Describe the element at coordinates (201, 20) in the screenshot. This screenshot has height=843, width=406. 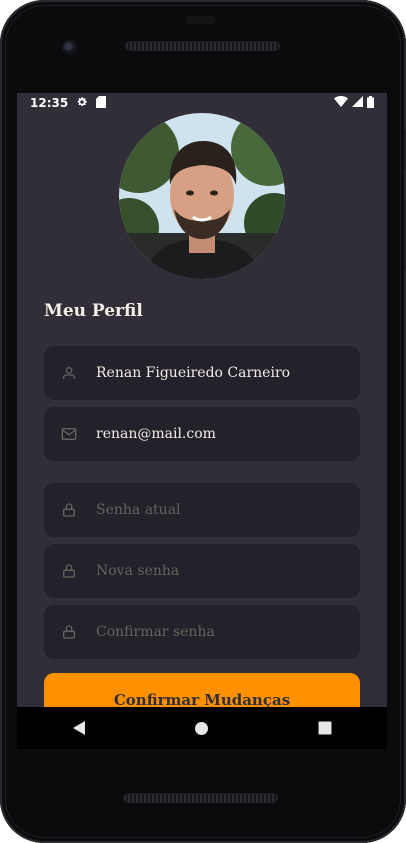
I see `top-sensor` at that location.